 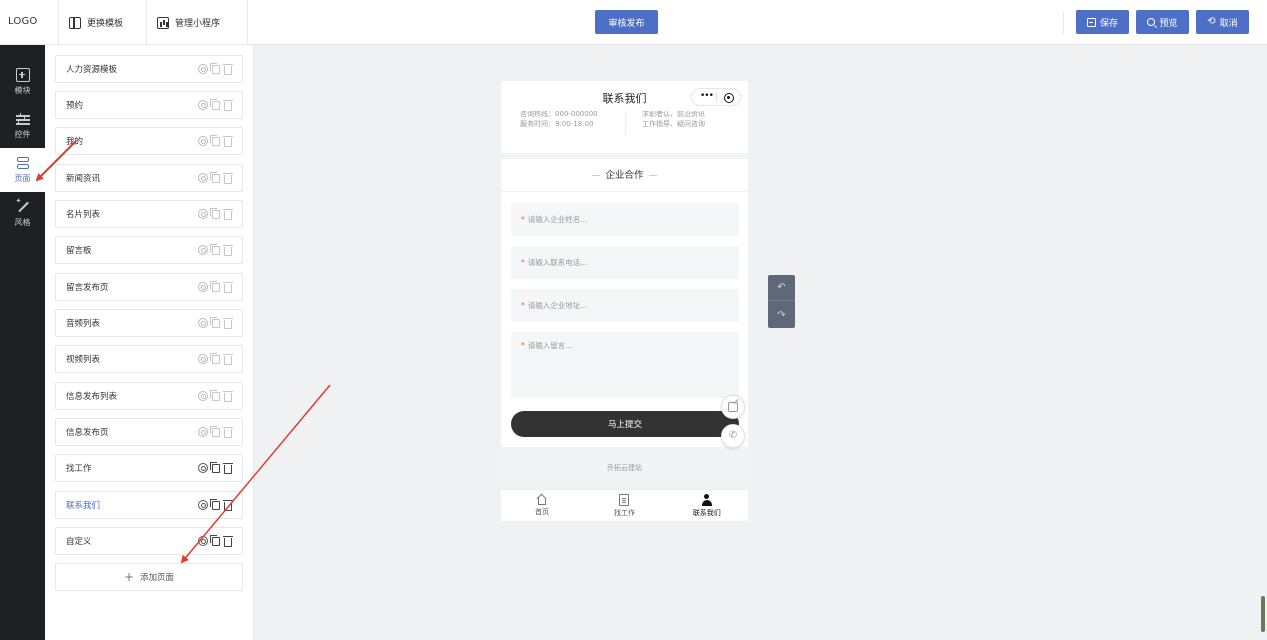 What do you see at coordinates (22, 170) in the screenshot?
I see `rail-item-pages: 页面` at bounding box center [22, 170].